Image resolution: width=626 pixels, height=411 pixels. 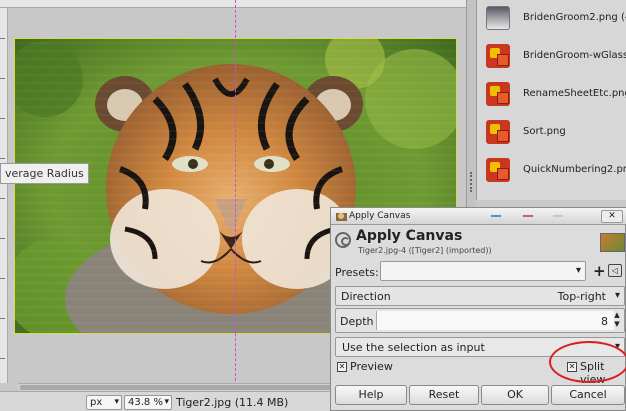 I want to click on dock-item-label: RenameSheetEtc.png, so click(x=574, y=93).